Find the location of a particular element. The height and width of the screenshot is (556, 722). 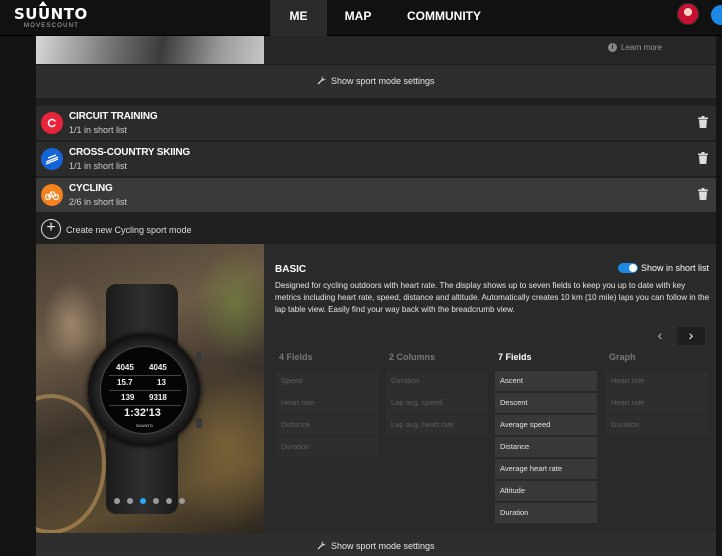

watch-brand: SUUNTO is located at coordinates (144, 425).